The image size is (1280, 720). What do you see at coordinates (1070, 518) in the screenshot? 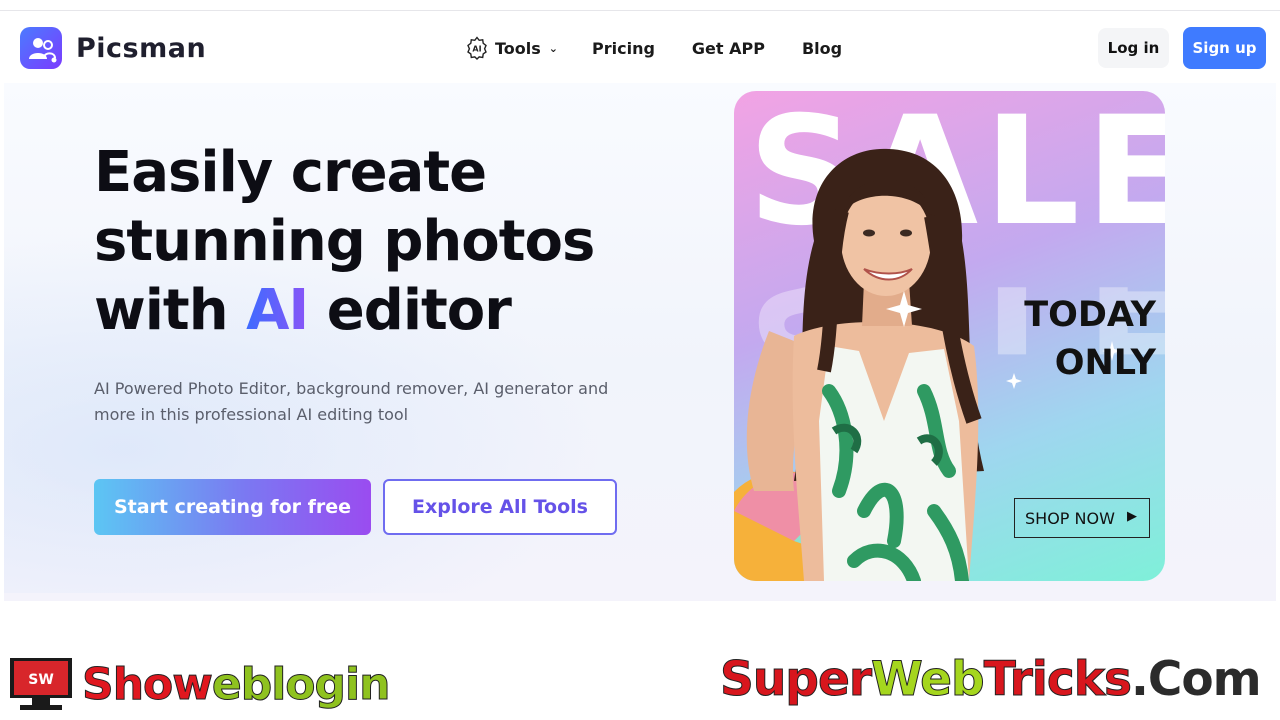
I see `shop-now-label: SHOP NOW` at bounding box center [1070, 518].